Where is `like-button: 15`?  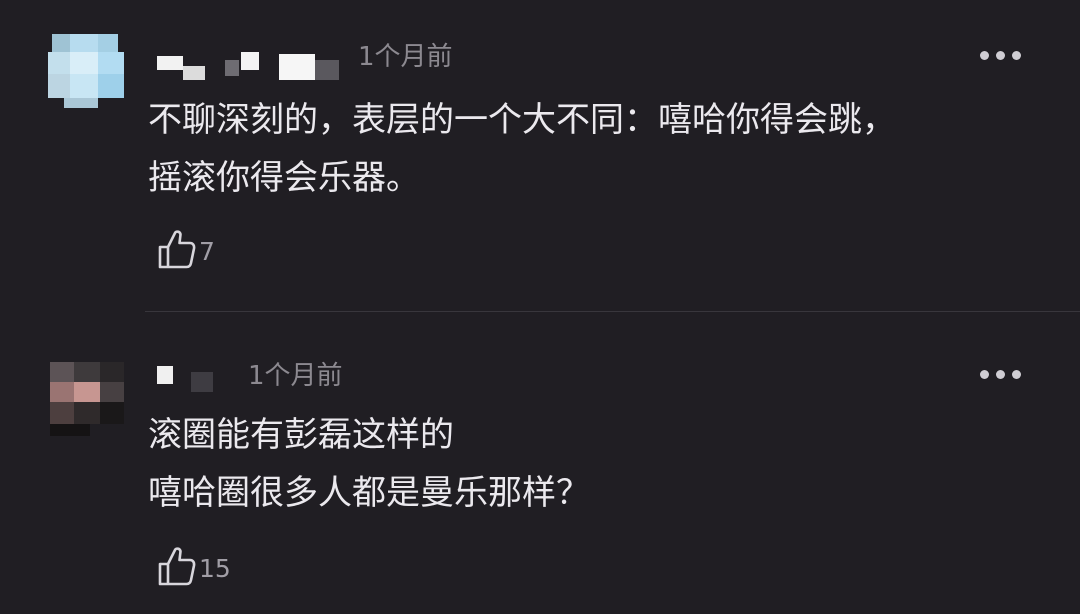
like-button: 15 is located at coordinates (193, 566).